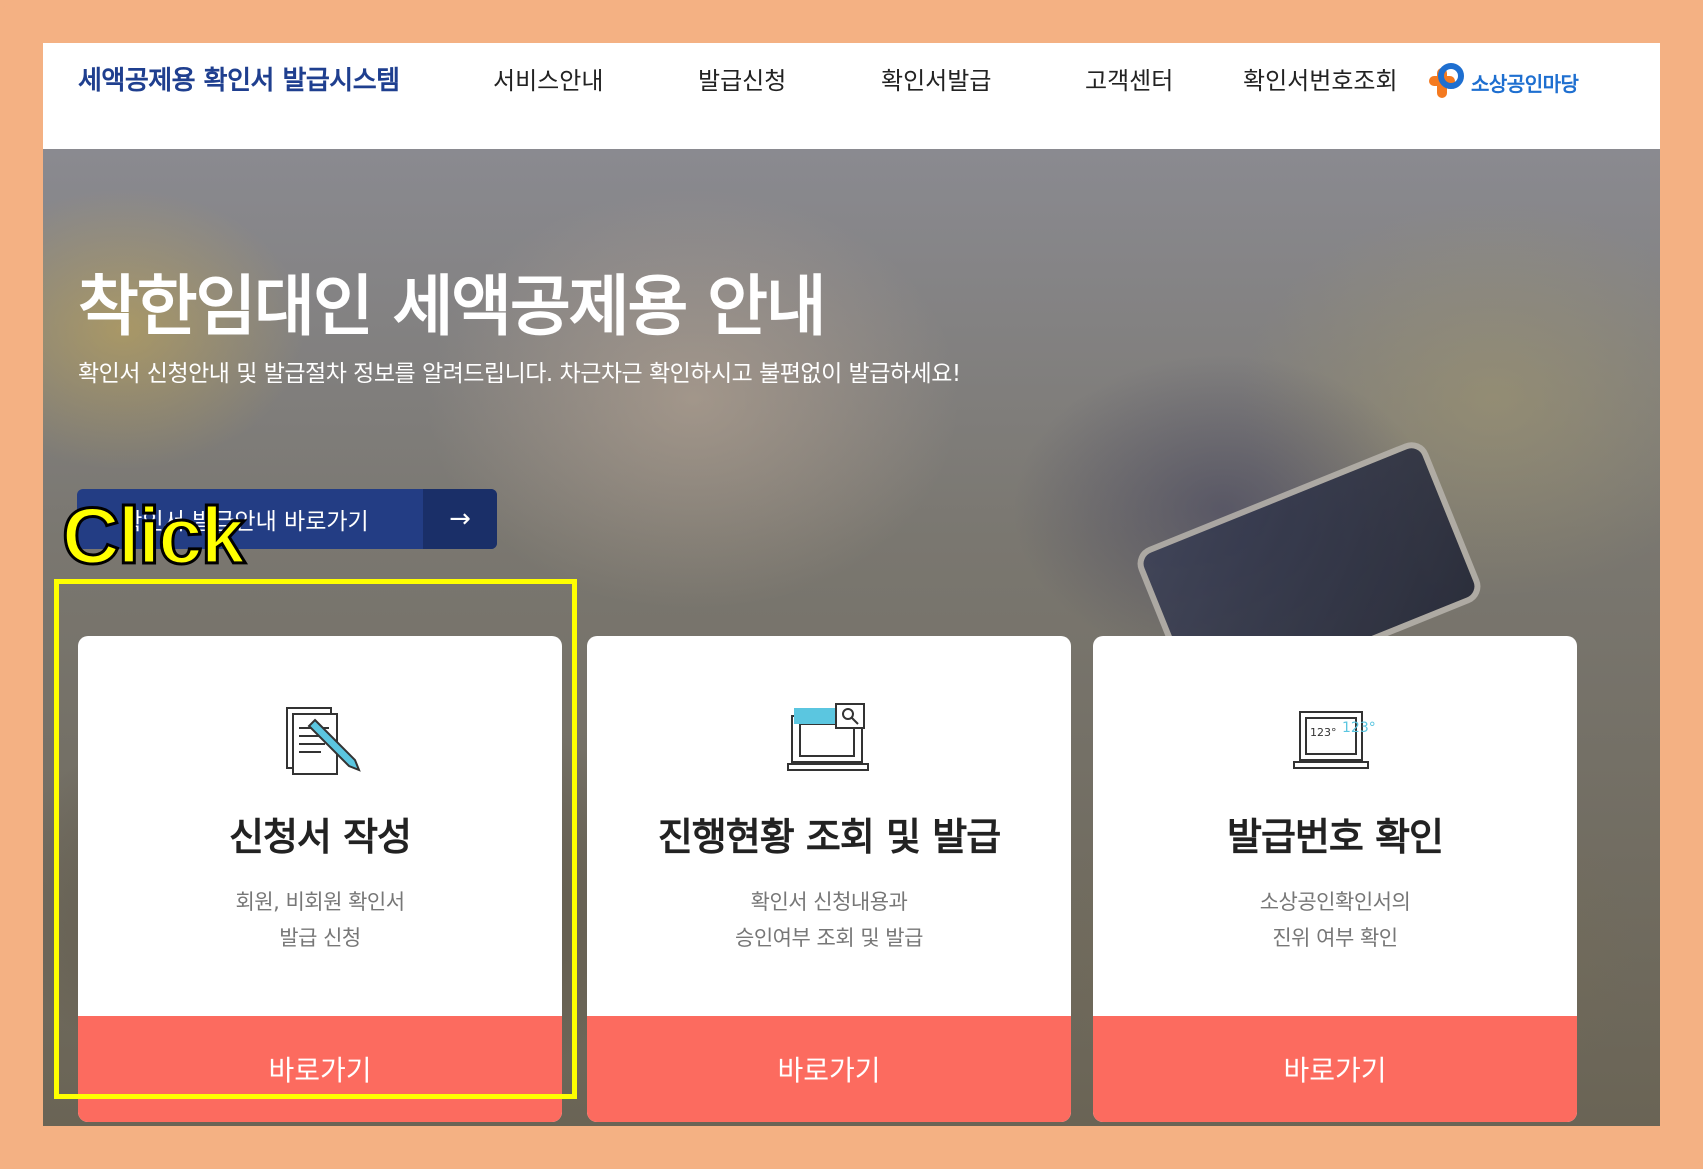  What do you see at coordinates (1129, 81) in the screenshot?
I see `nav-customer-center: 고객센터` at bounding box center [1129, 81].